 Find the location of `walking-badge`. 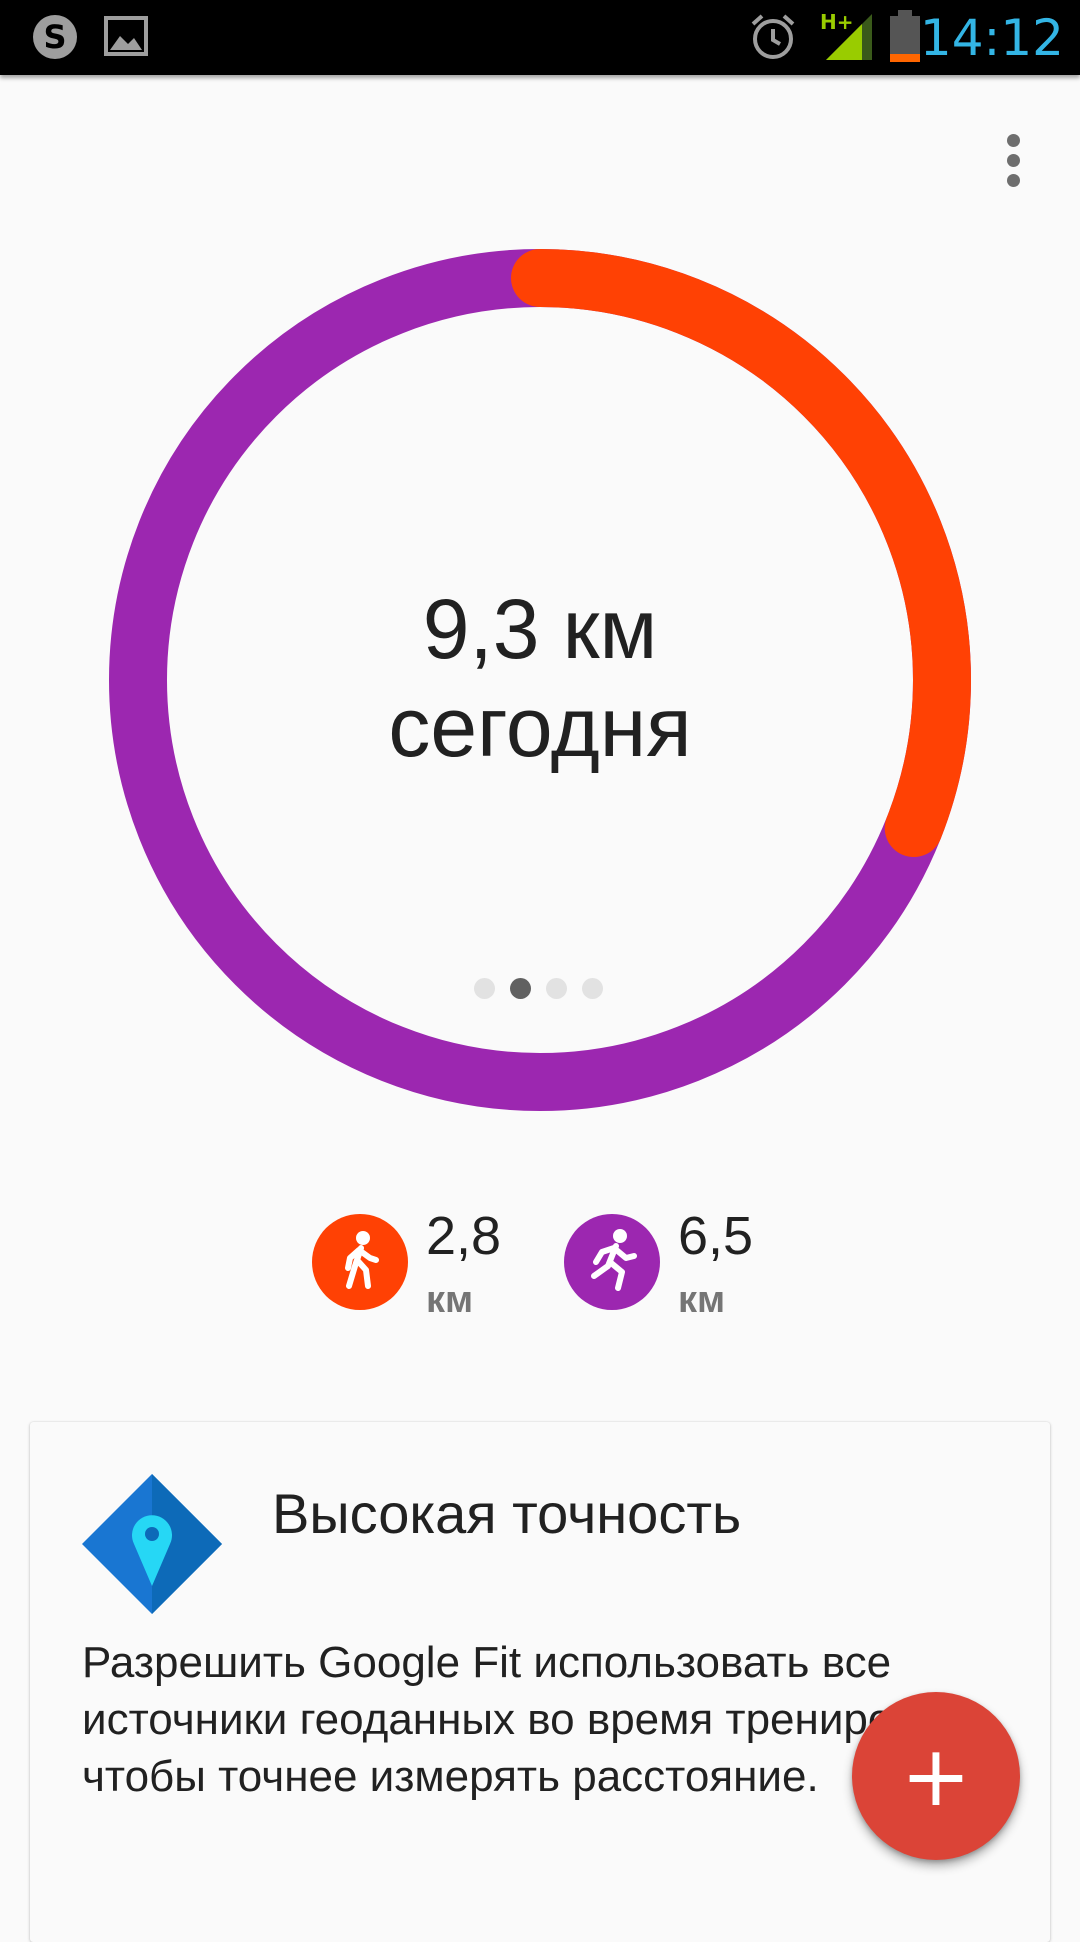

walking-badge is located at coordinates (360, 1262).